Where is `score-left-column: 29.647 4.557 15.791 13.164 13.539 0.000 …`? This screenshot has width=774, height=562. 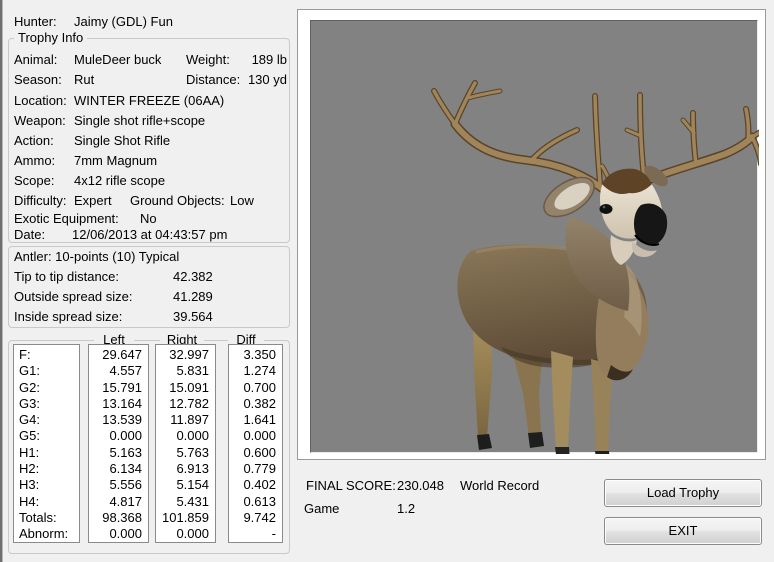 score-left-column: 29.647 4.557 15.791 13.164 13.539 0.000 … is located at coordinates (118, 443).